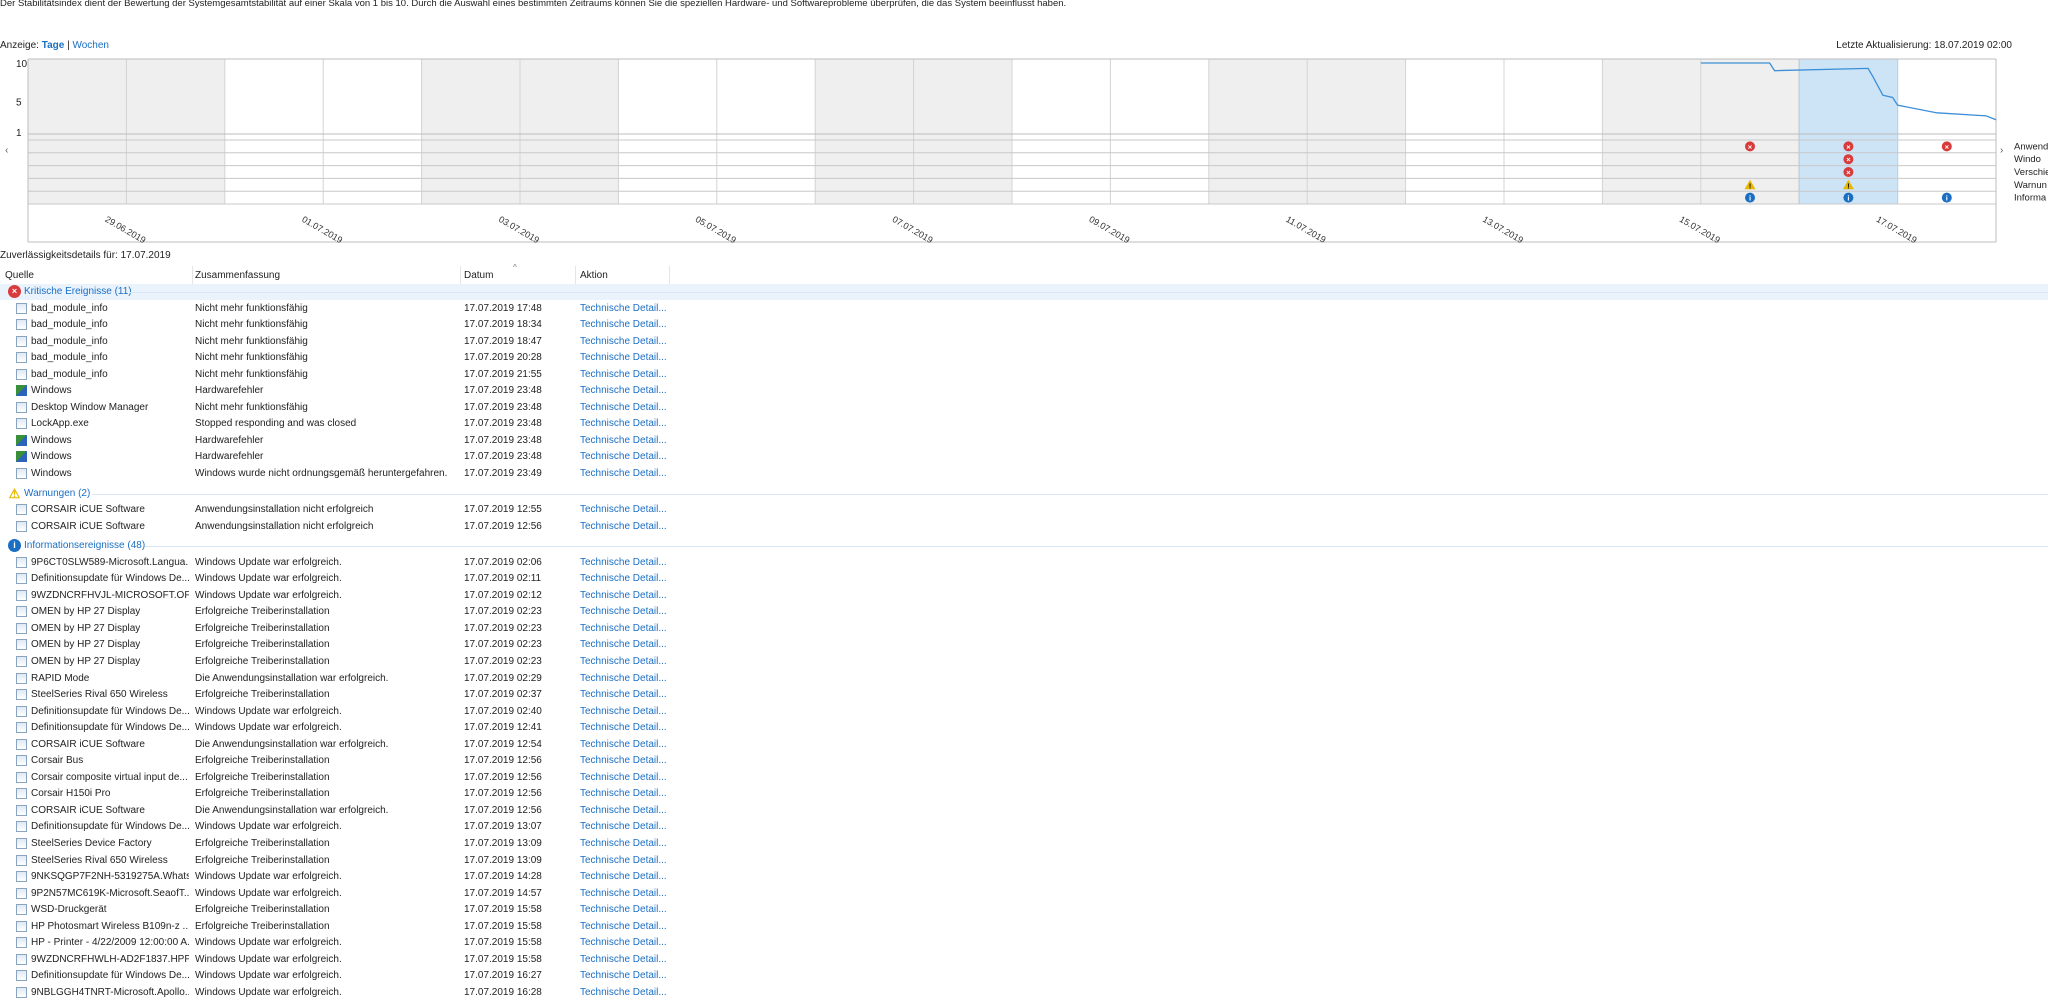 This screenshot has width=2048, height=1004. I want to click on chart-column, so click(175, 131).